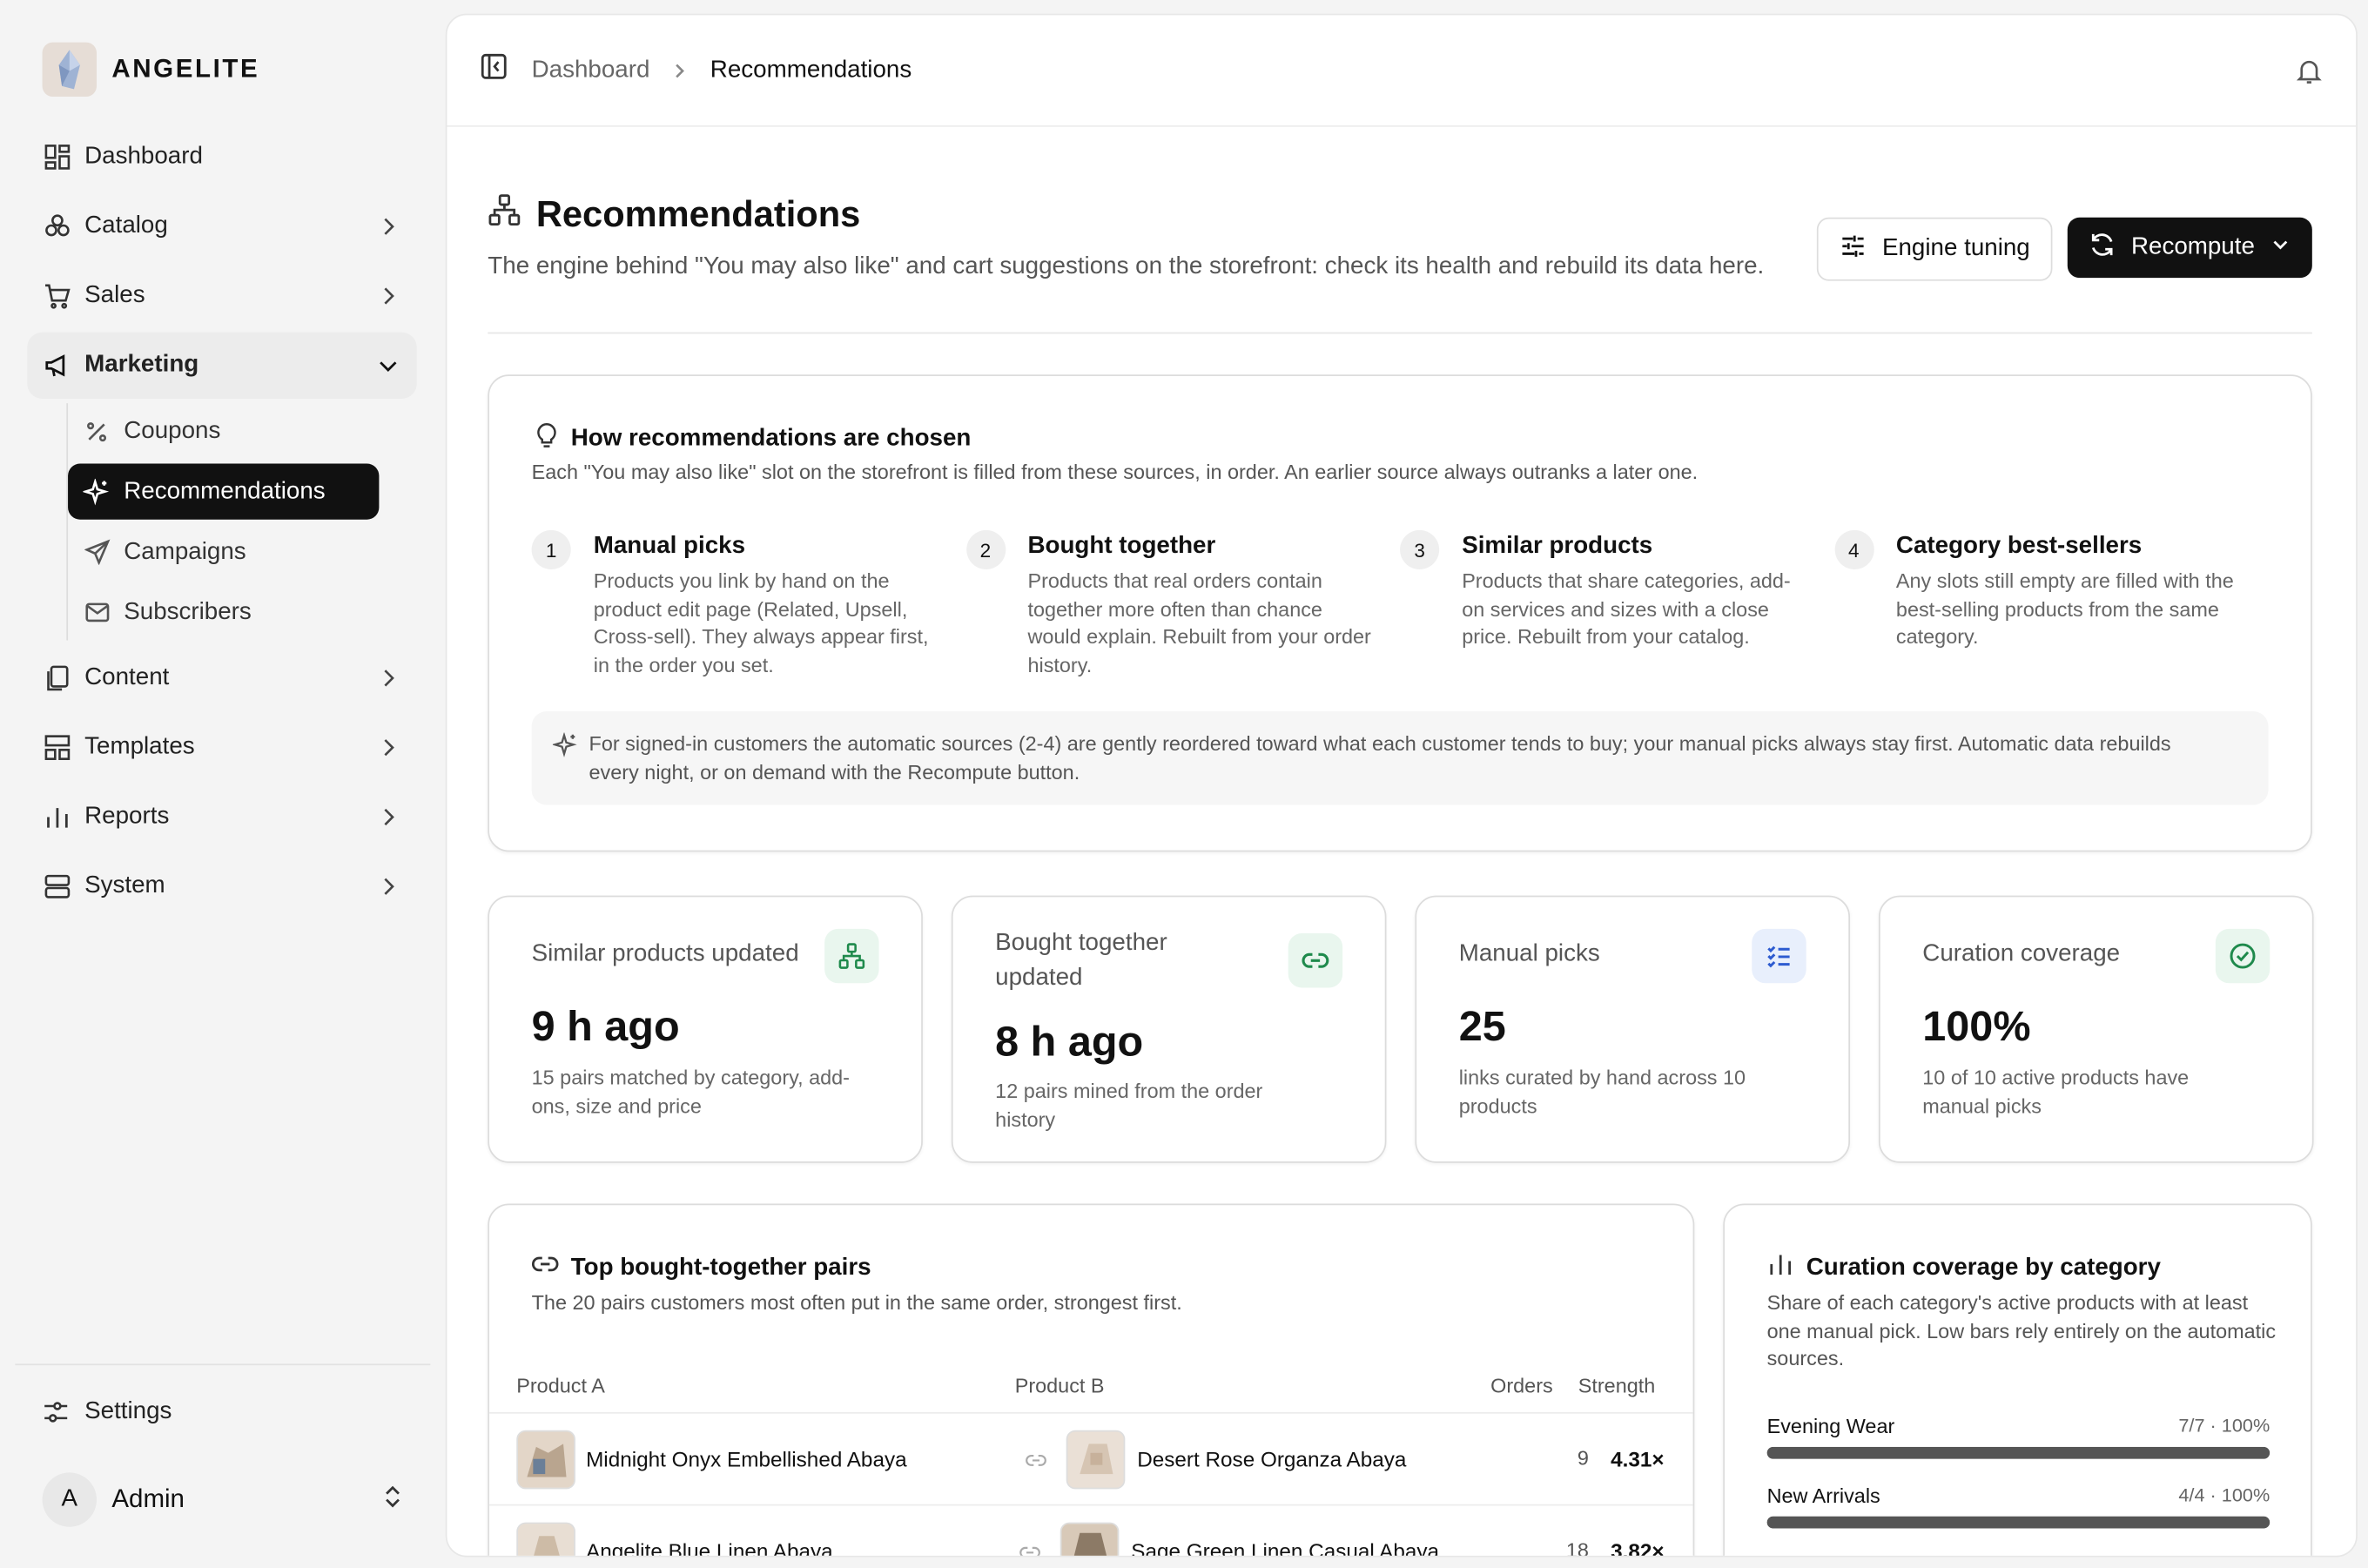 Image resolution: width=2368 pixels, height=1568 pixels. What do you see at coordinates (1780, 1267) in the screenshot?
I see `bar-chart-icon` at bounding box center [1780, 1267].